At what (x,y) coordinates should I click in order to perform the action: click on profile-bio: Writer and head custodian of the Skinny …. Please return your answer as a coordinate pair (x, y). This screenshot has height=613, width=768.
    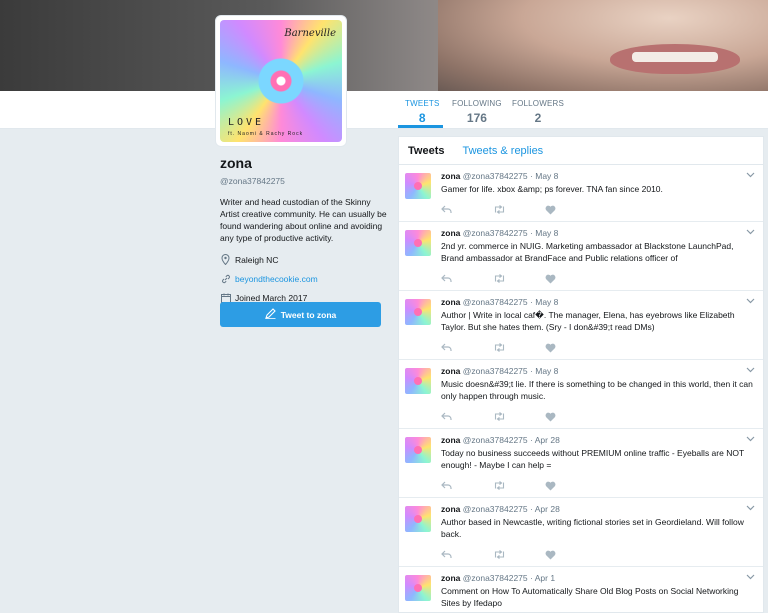
    Looking at the image, I should click on (303, 220).